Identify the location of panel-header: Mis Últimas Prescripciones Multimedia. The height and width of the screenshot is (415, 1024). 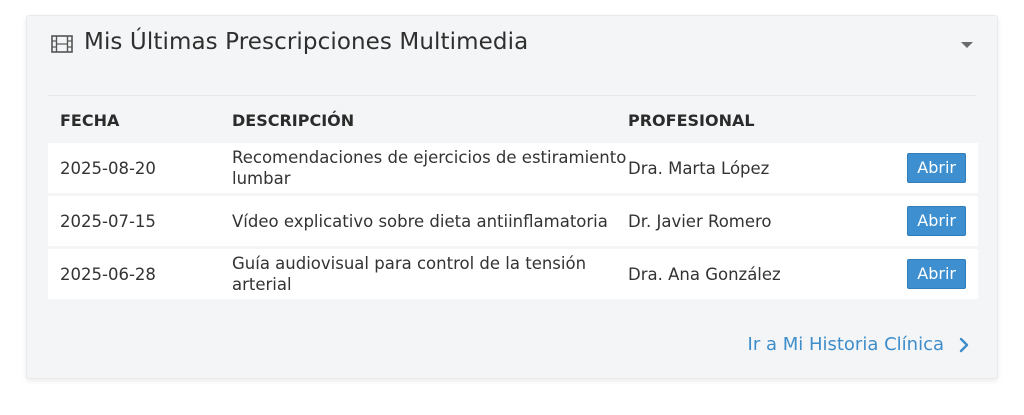
(512, 45).